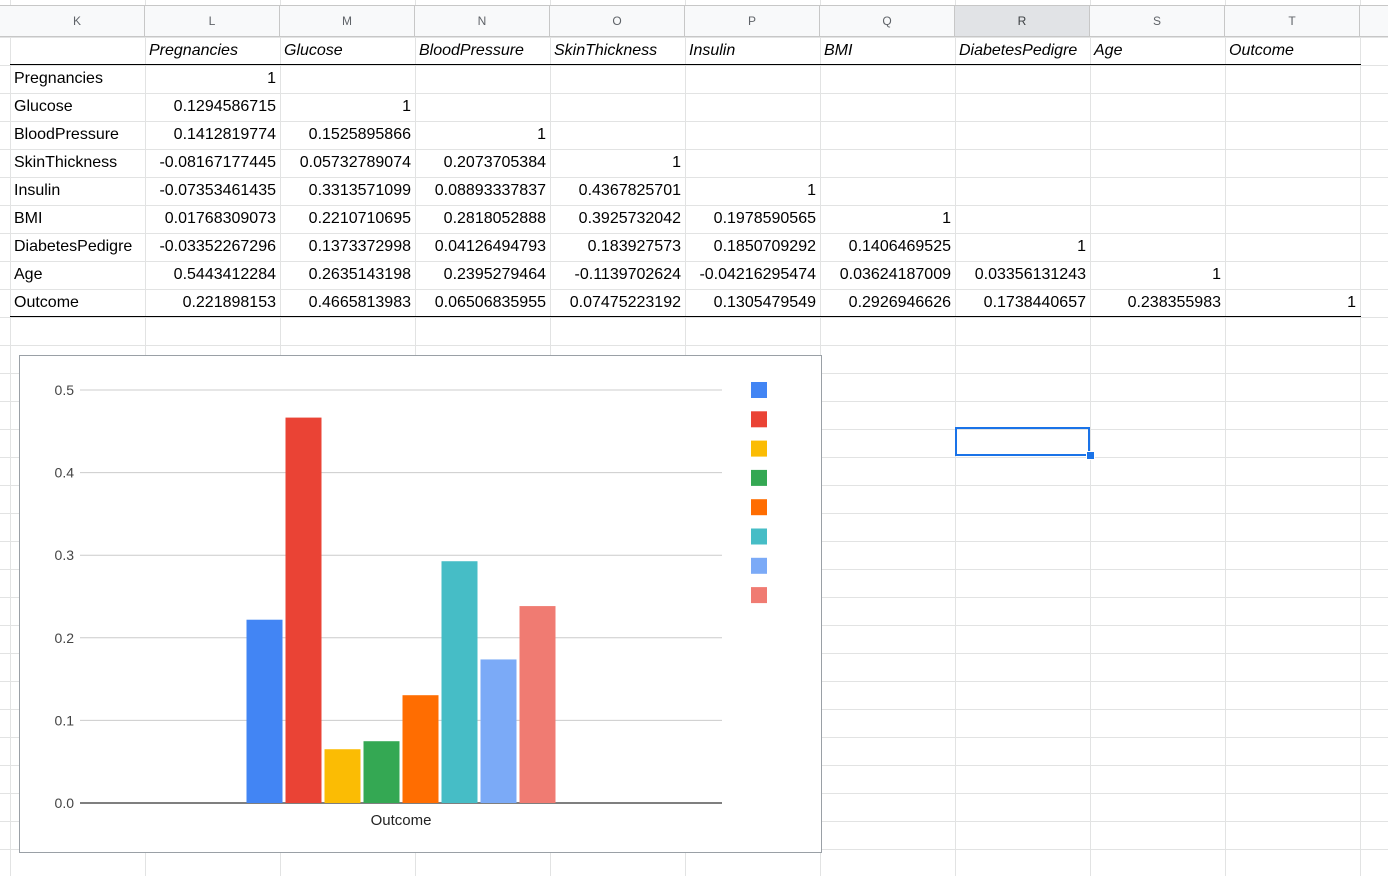 This screenshot has width=1388, height=876. I want to click on value-cell: 0.1412819774, so click(212, 135).